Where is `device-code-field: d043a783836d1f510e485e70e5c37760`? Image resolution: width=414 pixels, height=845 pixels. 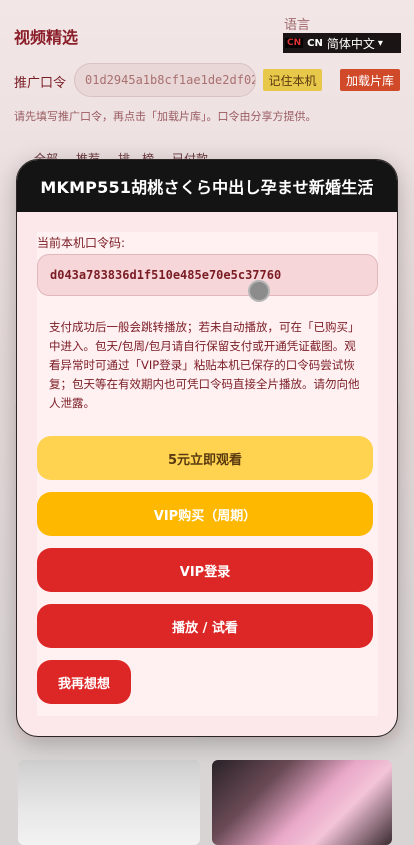 device-code-field: d043a783836d1f510e485e70e5c37760 is located at coordinates (207, 275).